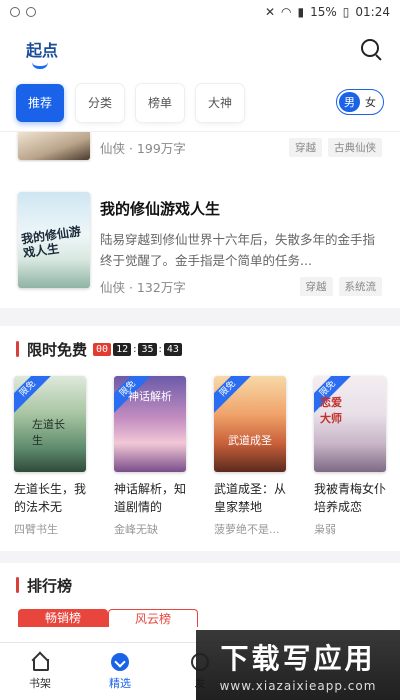 The height and width of the screenshot is (700, 400). What do you see at coordinates (250, 440) in the screenshot?
I see `free-book-cover-title: 武道成圣` at bounding box center [250, 440].